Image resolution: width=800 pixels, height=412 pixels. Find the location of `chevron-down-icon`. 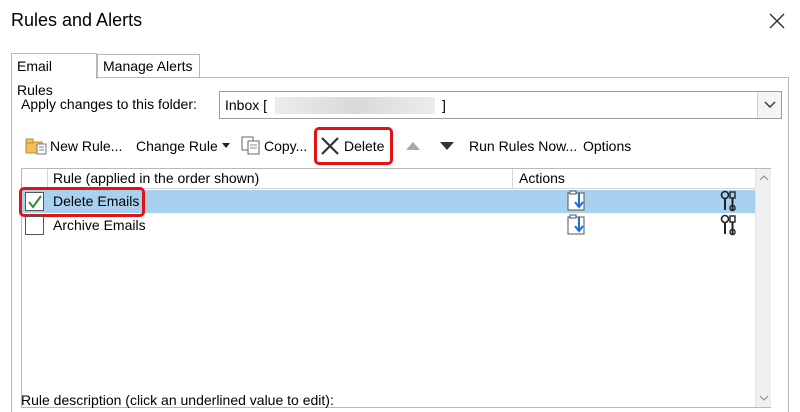

chevron-down-icon is located at coordinates (770, 104).